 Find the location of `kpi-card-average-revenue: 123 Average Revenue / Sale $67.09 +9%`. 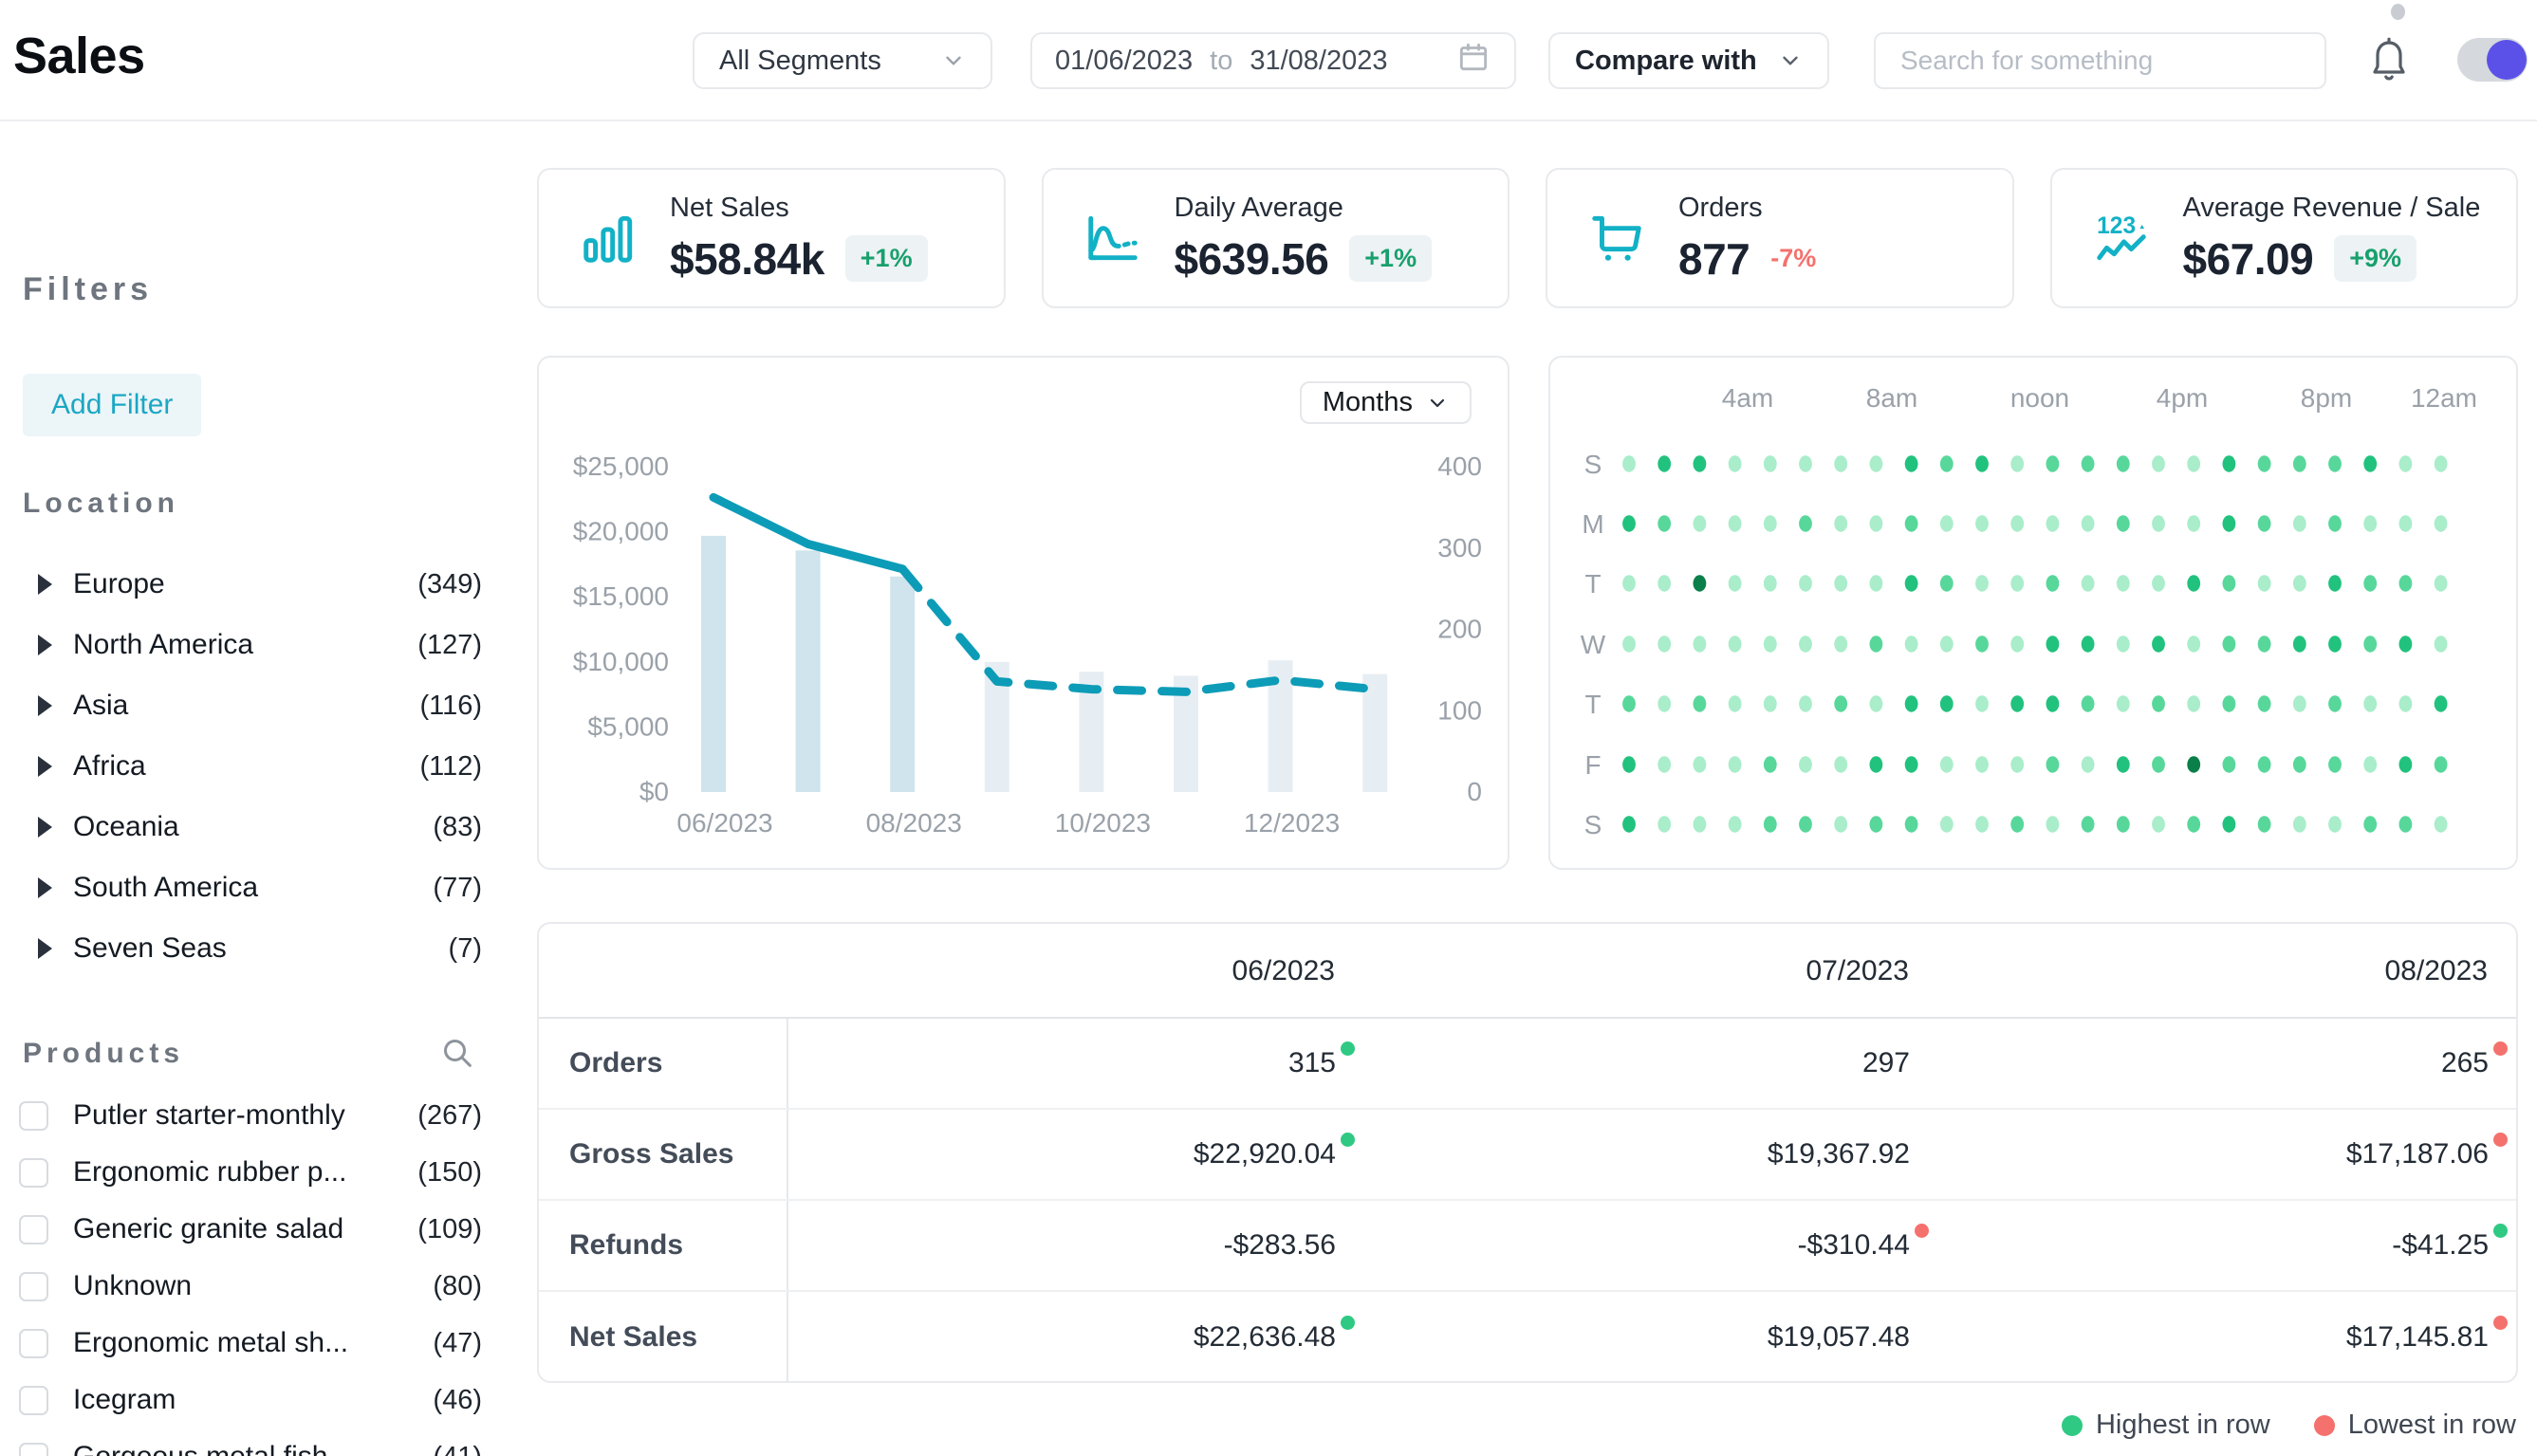

kpi-card-average-revenue: 123 Average Revenue / Sale $67.09 +9% is located at coordinates (2283, 238).